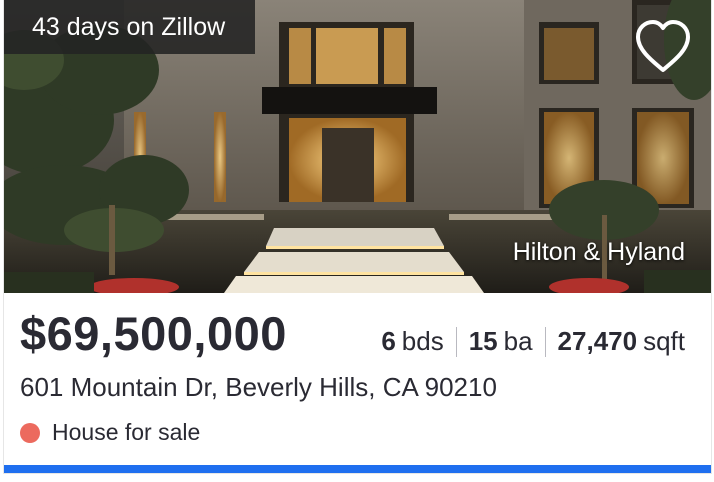  I want to click on home-facts: 6 bds 15 ba 27,470 sqft, so click(533, 341).